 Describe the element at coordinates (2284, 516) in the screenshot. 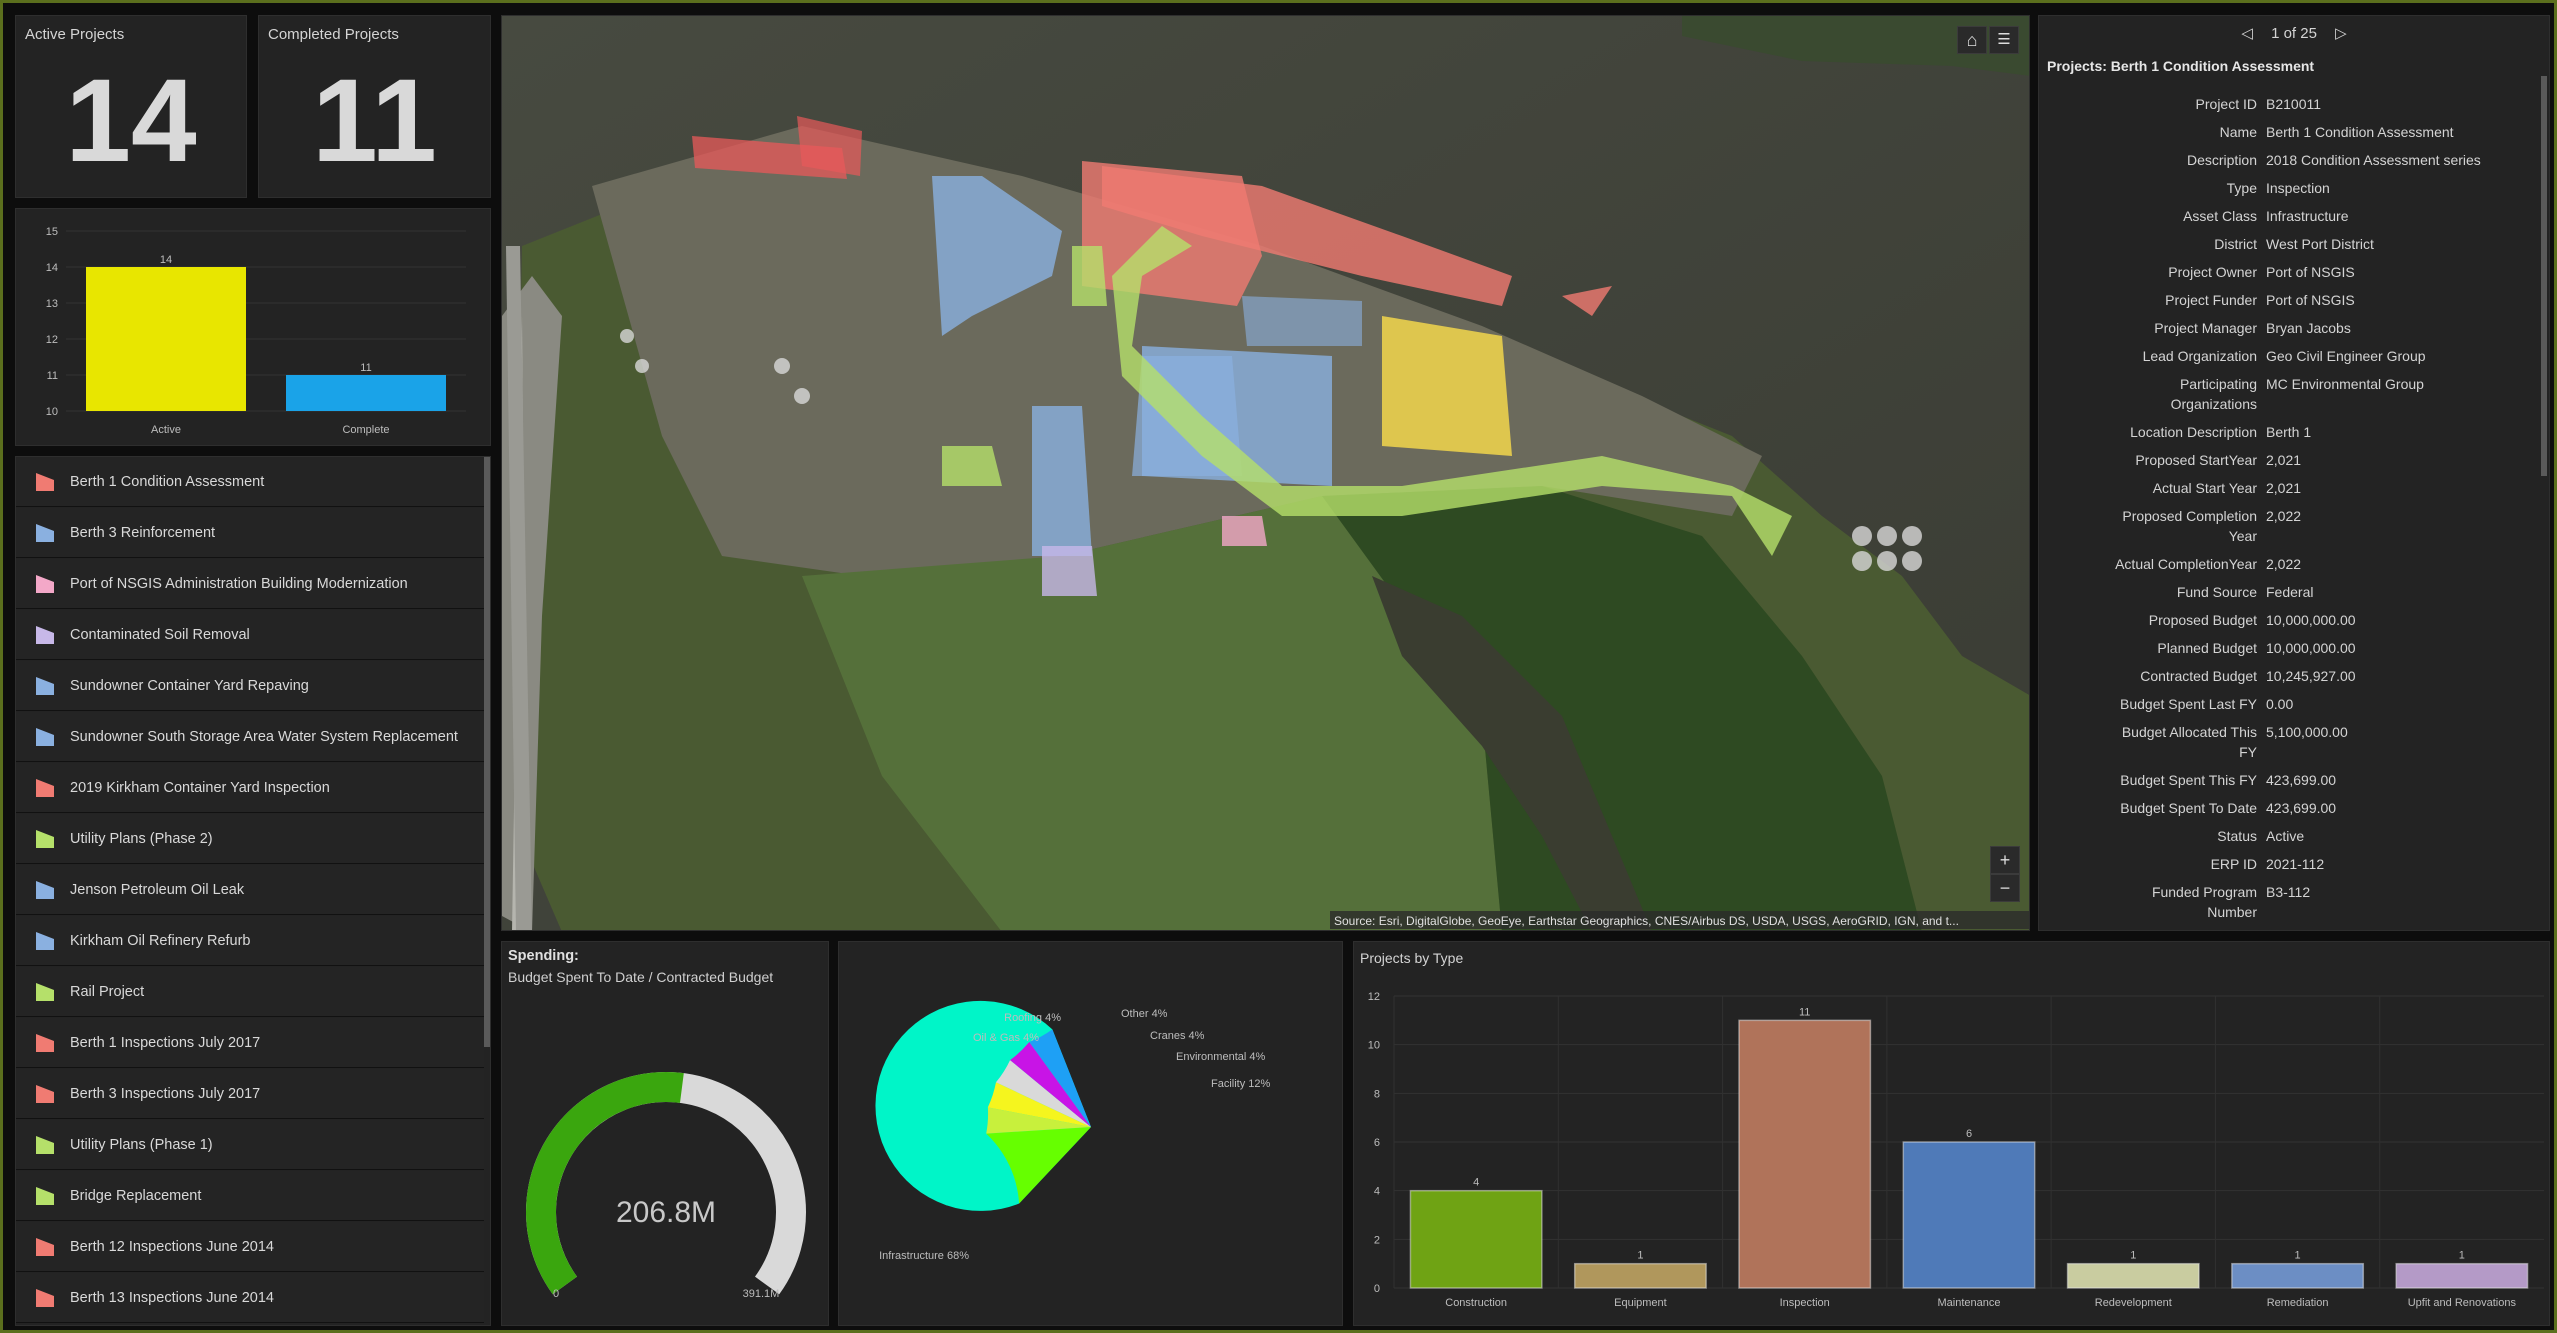

I see `attribute-value: 2,022` at that location.